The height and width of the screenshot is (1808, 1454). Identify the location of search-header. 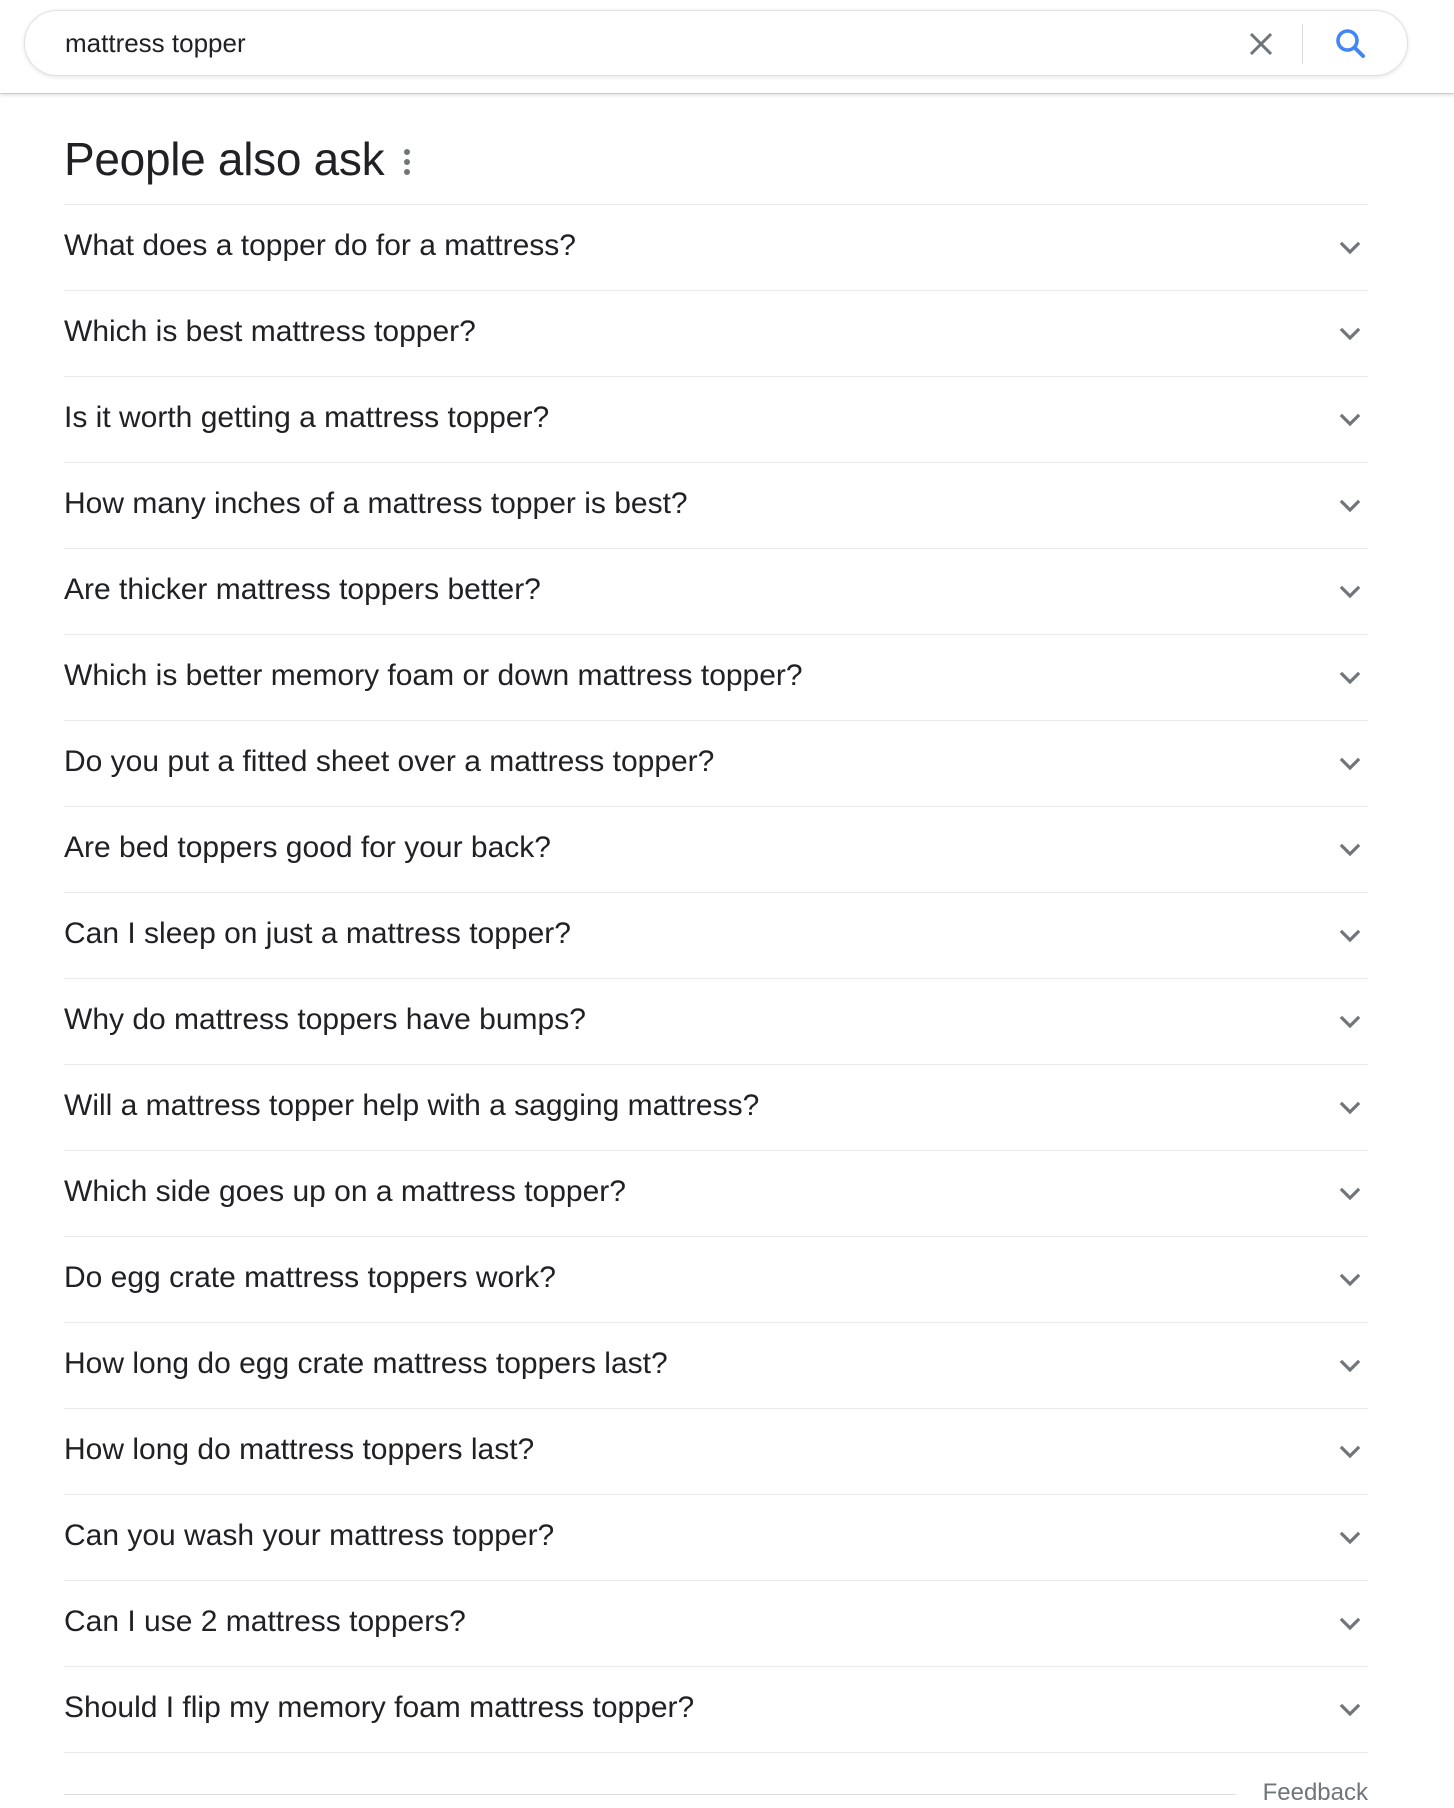
(727, 46).